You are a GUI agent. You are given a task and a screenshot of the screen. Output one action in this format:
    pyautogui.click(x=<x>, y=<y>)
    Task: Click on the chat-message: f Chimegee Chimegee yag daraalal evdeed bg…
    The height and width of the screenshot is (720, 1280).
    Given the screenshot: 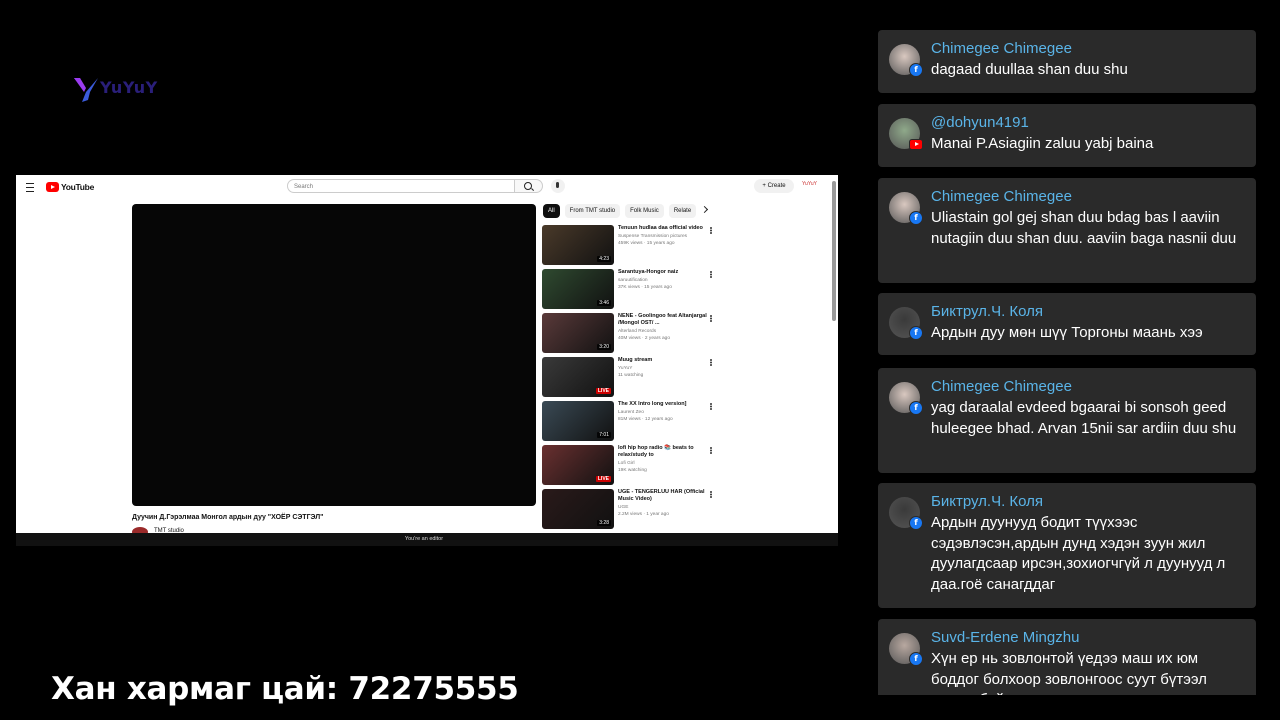 What is the action you would take?
    pyautogui.click(x=1067, y=420)
    